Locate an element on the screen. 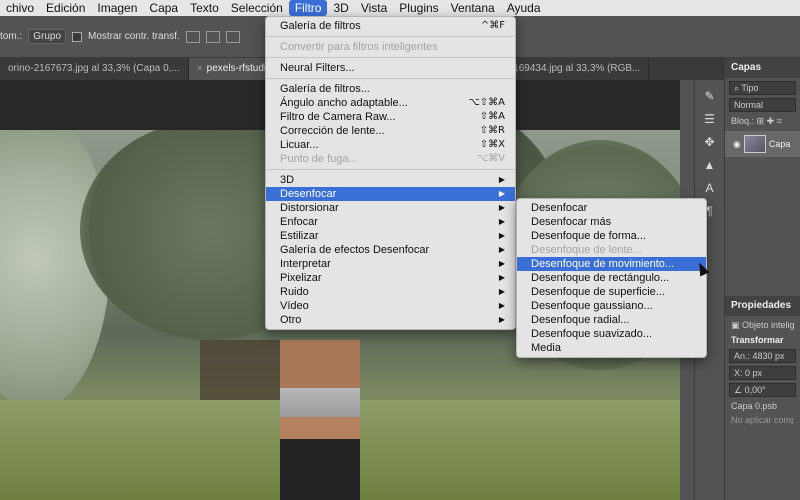 Image resolution: width=800 pixels, height=500 pixels. layers-panel-title: Capas is located at coordinates (762, 68).